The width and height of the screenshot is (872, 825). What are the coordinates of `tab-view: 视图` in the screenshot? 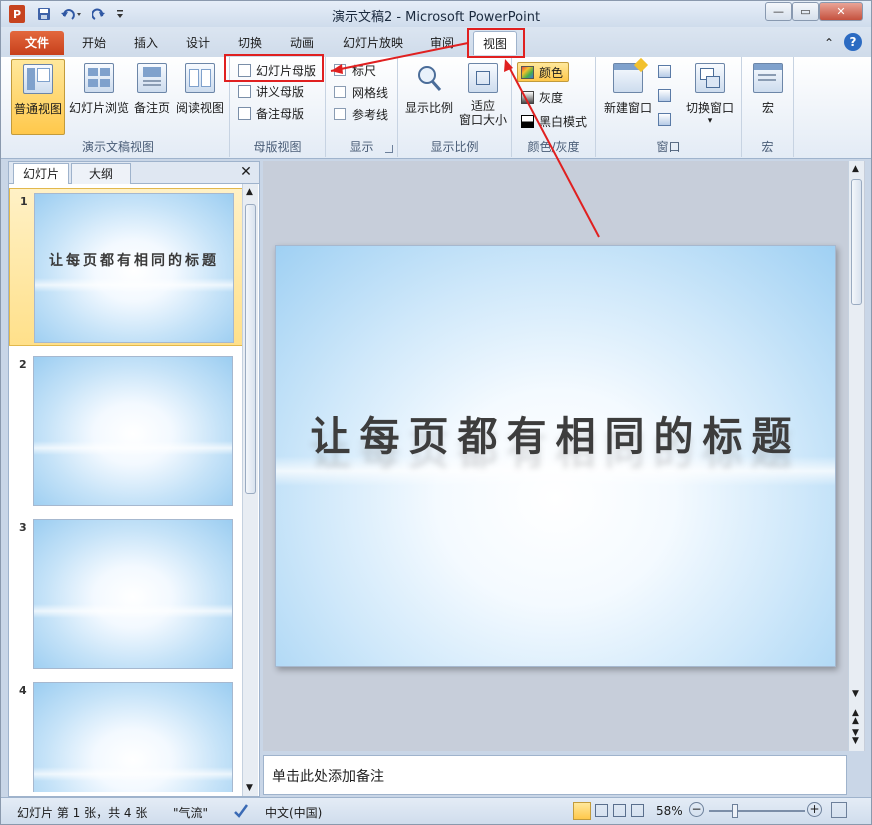 It's located at (495, 43).